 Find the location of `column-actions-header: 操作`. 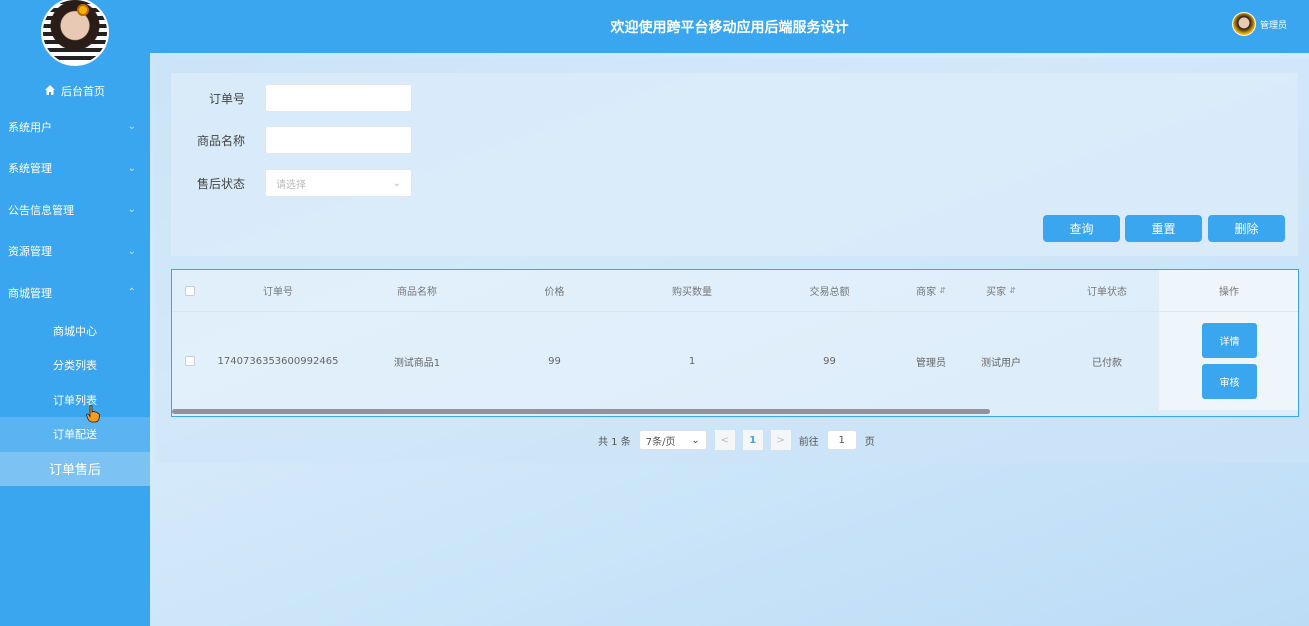

column-actions-header: 操作 is located at coordinates (1228, 290).